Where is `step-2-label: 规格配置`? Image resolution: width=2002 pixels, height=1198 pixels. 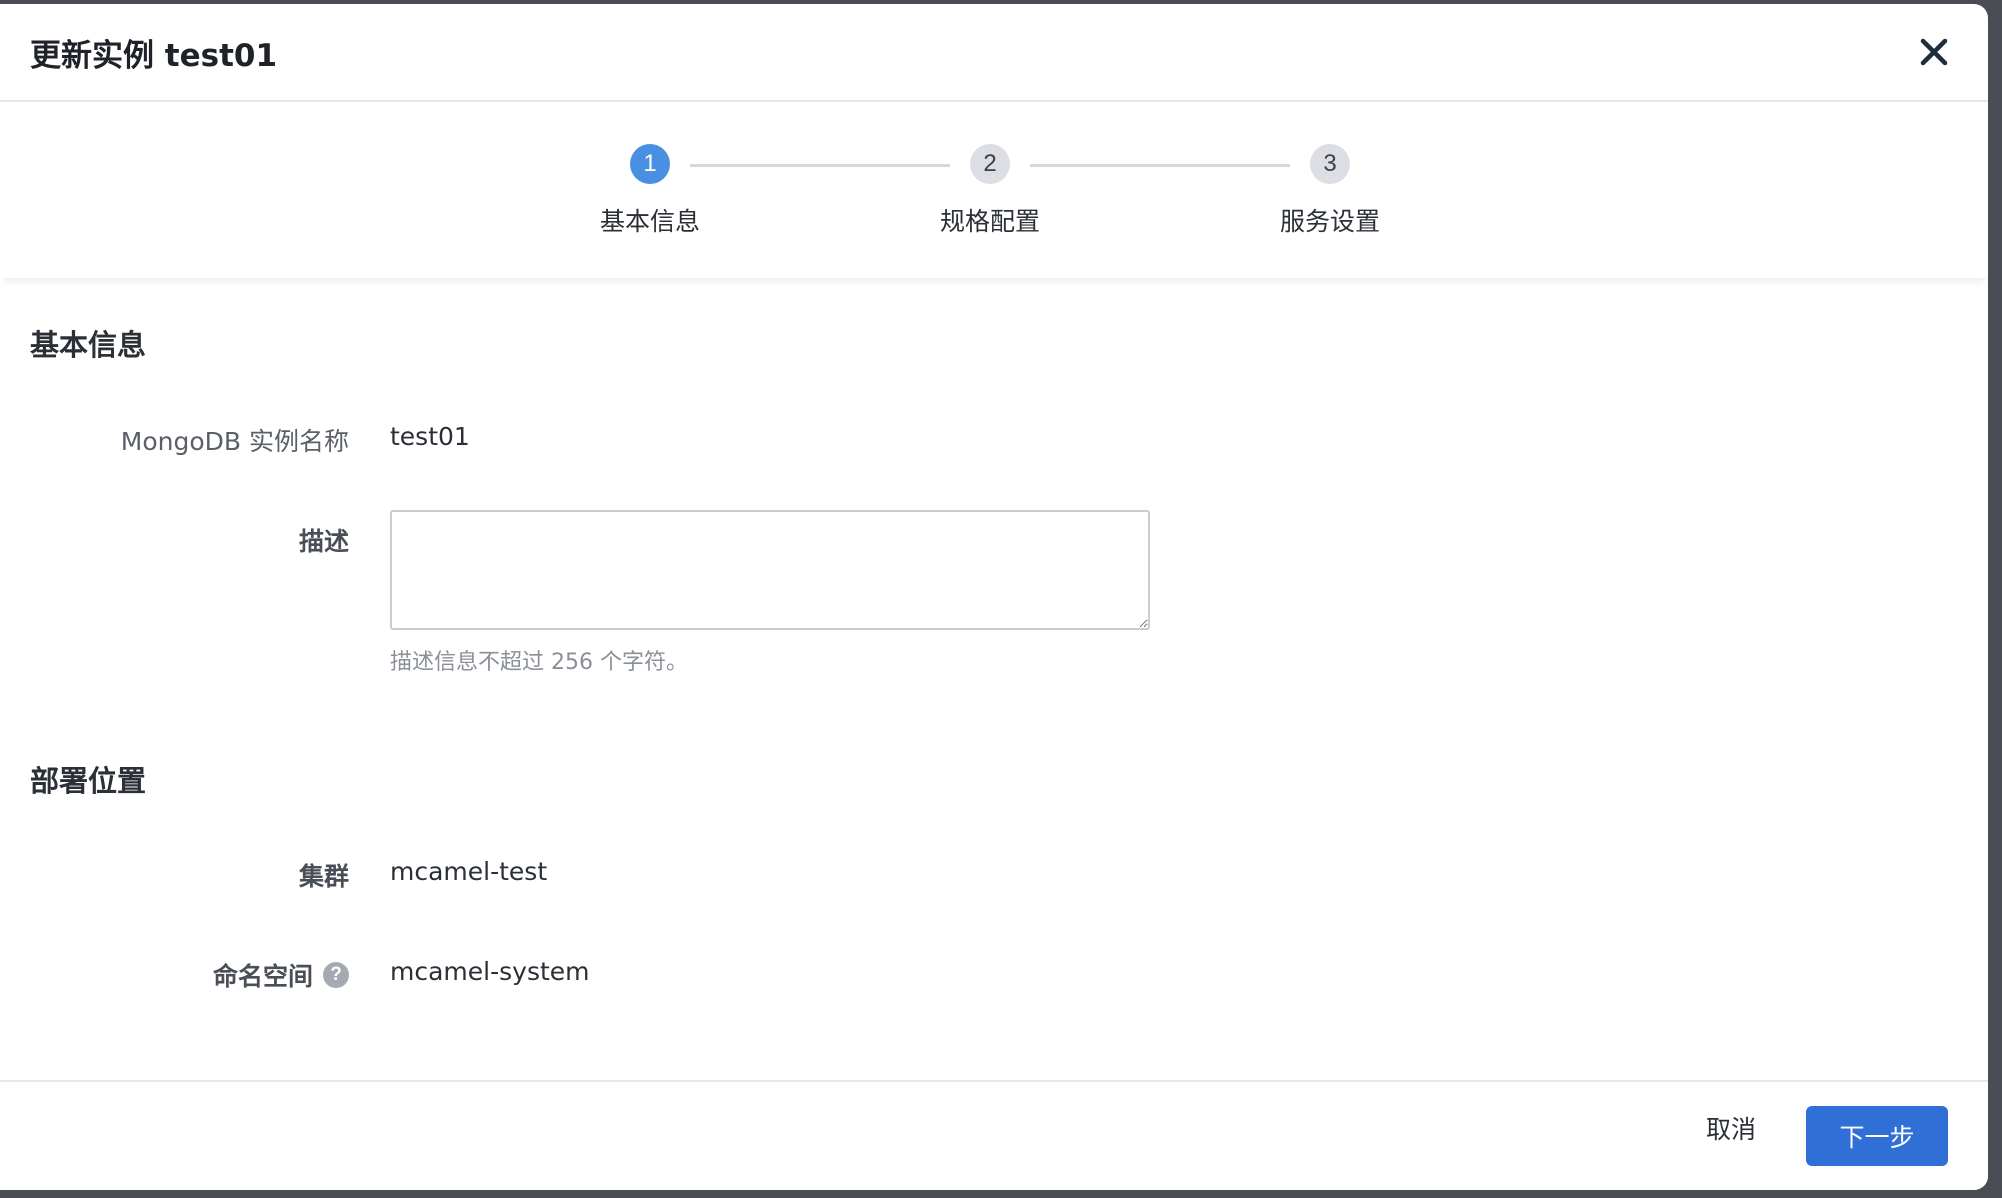 step-2-label: 规格配置 is located at coordinates (989, 221).